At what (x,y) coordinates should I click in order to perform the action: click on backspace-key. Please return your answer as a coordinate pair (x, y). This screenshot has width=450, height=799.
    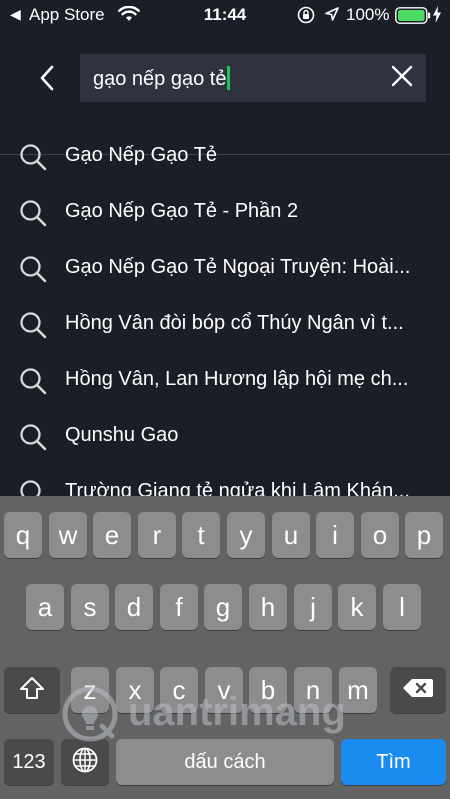
    Looking at the image, I should click on (418, 690).